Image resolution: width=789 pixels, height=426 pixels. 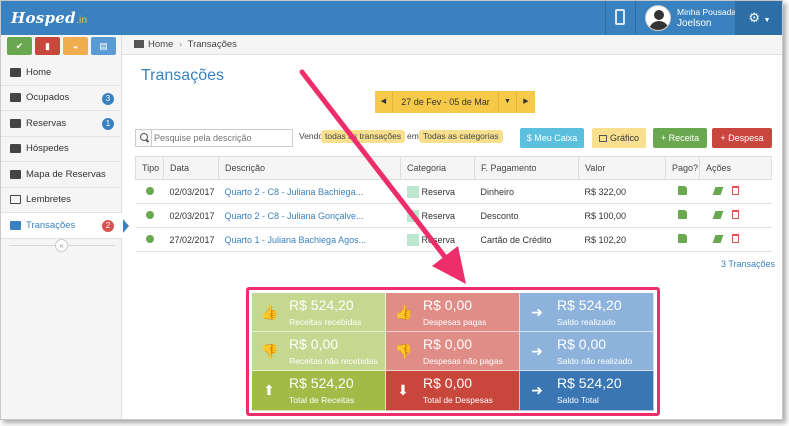 I want to click on grafico-button: Gráfico, so click(x=619, y=138).